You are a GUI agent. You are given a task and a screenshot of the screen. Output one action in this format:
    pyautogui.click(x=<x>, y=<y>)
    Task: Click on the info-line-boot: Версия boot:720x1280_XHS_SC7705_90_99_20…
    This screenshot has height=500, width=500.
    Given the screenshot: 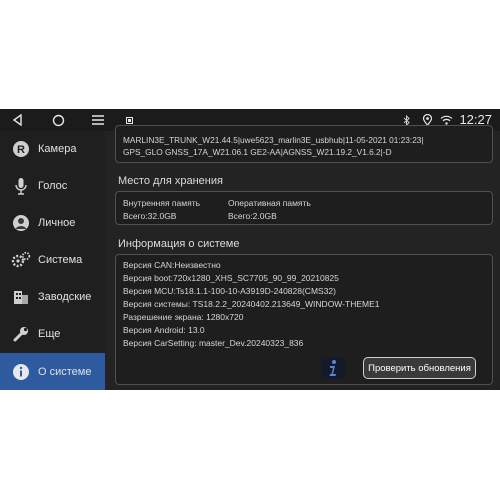 What is the action you would take?
    pyautogui.click(x=231, y=278)
    